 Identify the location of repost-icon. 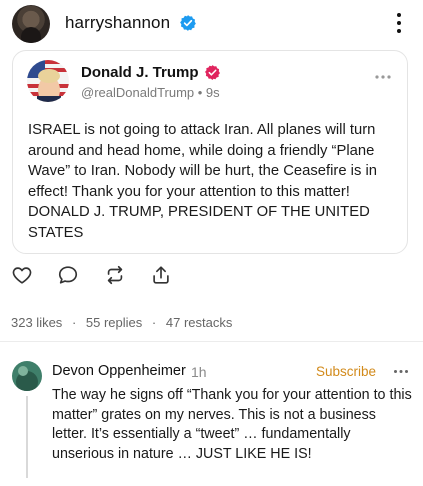
(115, 275).